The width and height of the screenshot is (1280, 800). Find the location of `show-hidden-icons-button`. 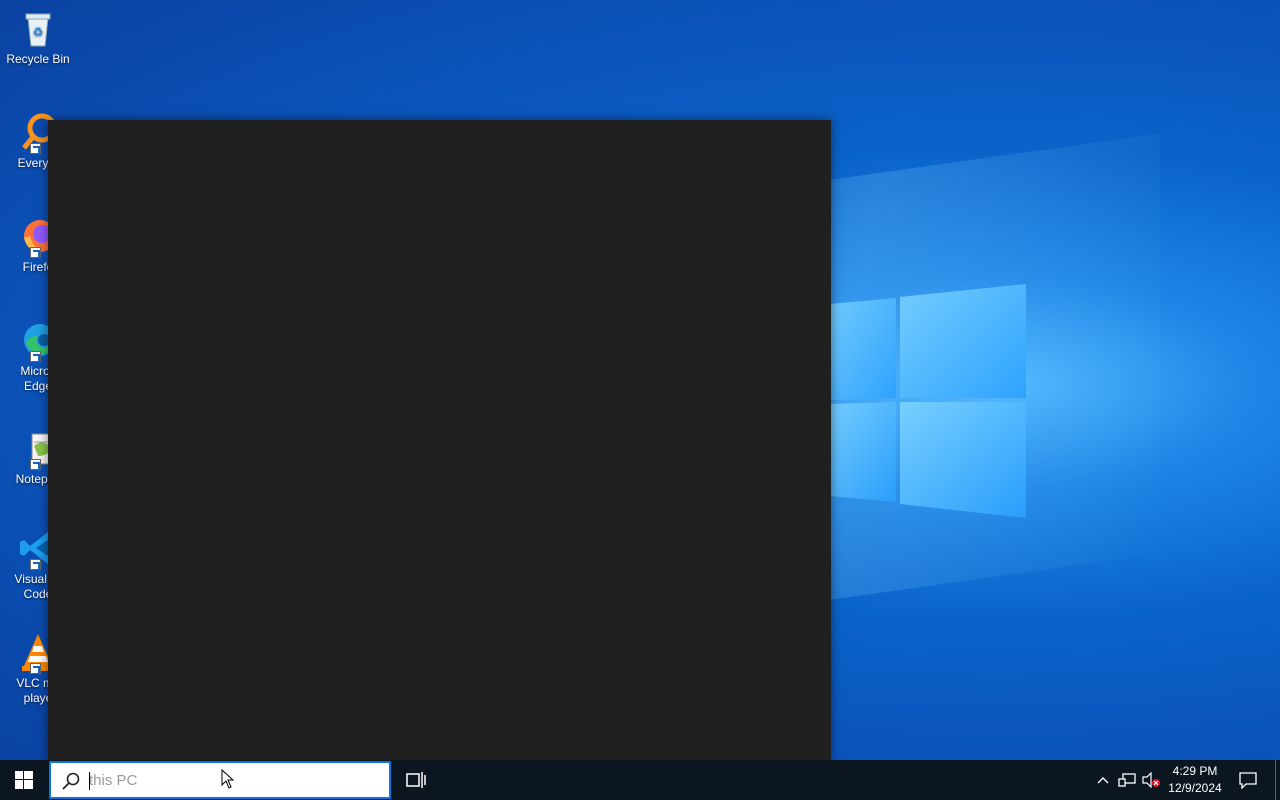

show-hidden-icons-button is located at coordinates (1103, 780).